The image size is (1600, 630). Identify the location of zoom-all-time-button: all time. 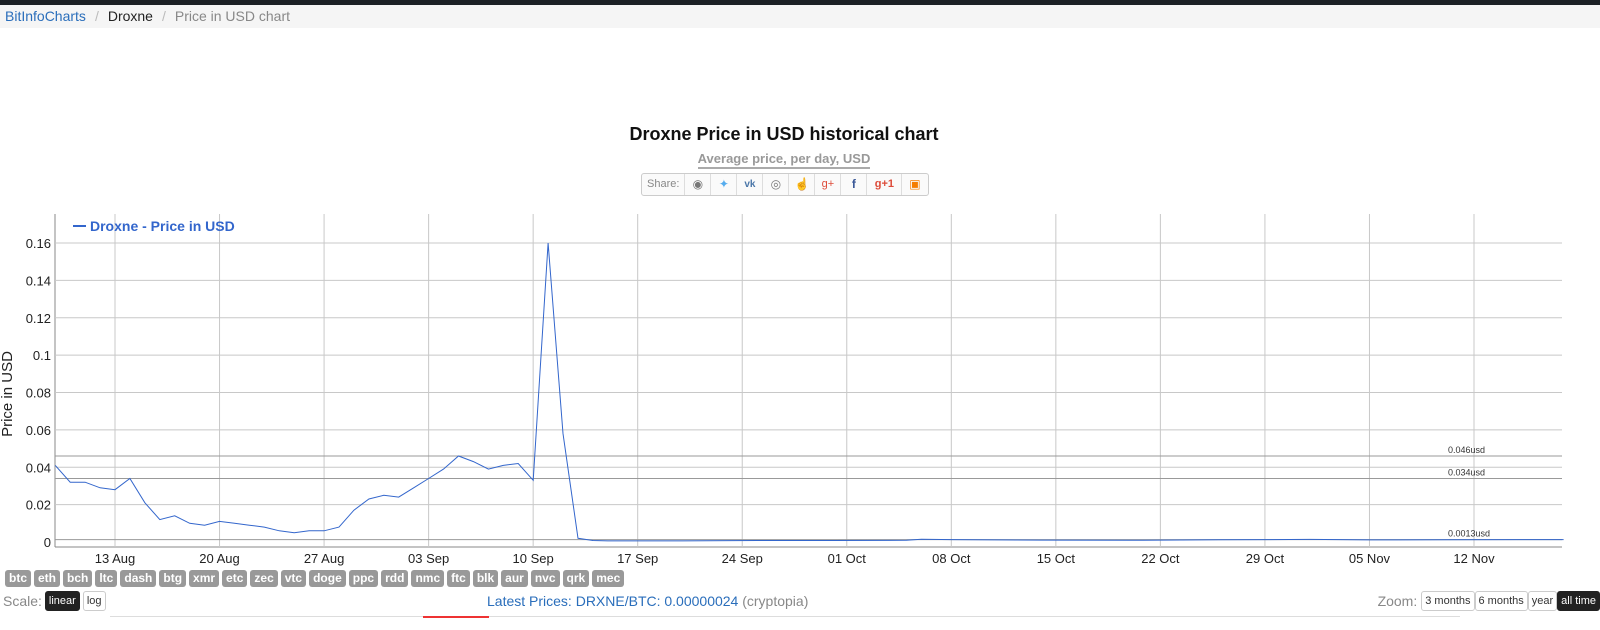
(1578, 601).